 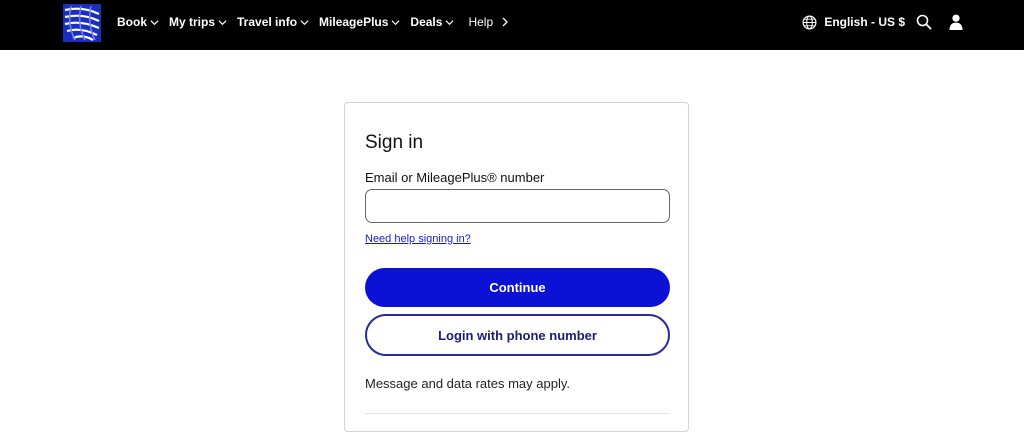 I want to click on nav-label: Travel info, so click(x=267, y=22).